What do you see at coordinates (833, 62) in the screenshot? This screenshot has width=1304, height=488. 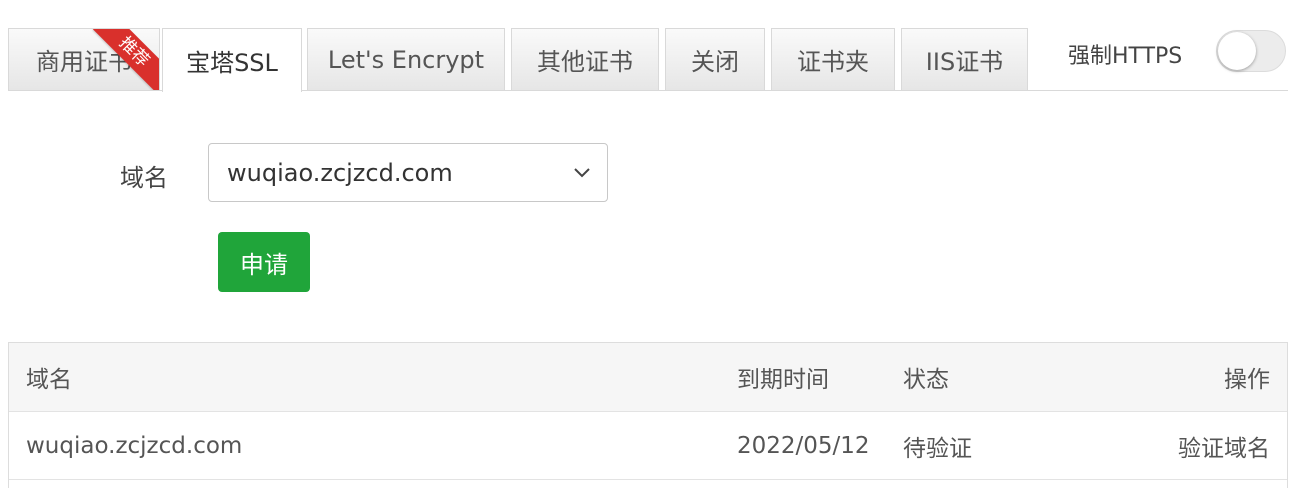 I see `tab-label: 证书夹` at bounding box center [833, 62].